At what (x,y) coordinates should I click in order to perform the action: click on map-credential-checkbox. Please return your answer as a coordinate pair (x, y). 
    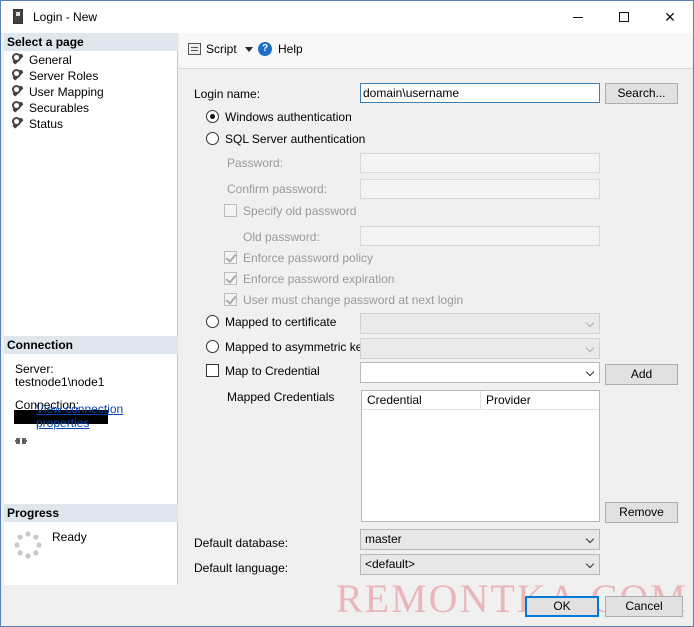
    Looking at the image, I should click on (212, 370).